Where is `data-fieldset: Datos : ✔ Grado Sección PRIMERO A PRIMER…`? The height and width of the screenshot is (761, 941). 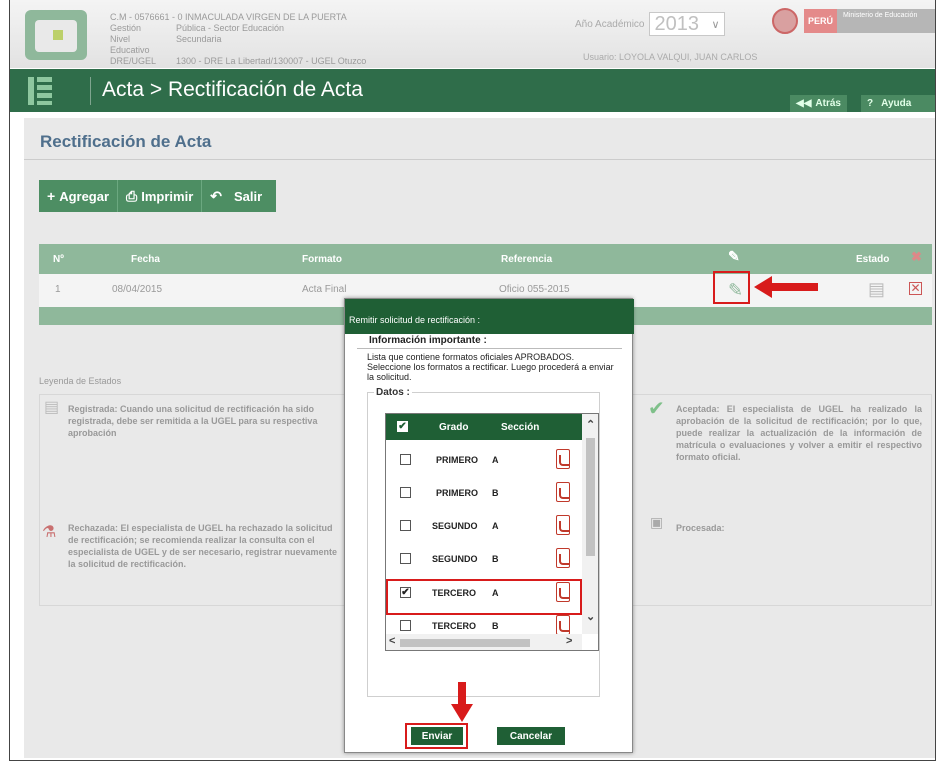 data-fieldset: Datos : ✔ Grado Sección PRIMERO A PRIMER… is located at coordinates (483, 542).